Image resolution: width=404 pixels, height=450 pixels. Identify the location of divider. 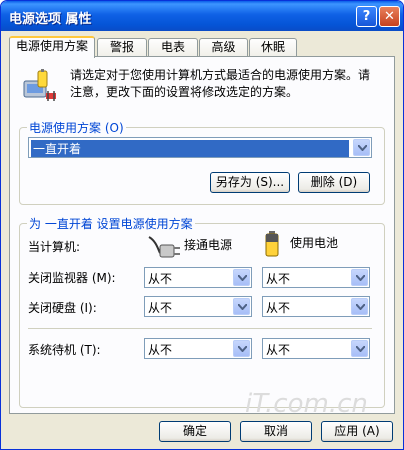
(200, 328).